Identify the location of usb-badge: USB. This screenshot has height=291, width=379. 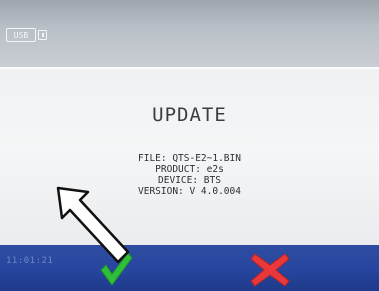
(21, 35).